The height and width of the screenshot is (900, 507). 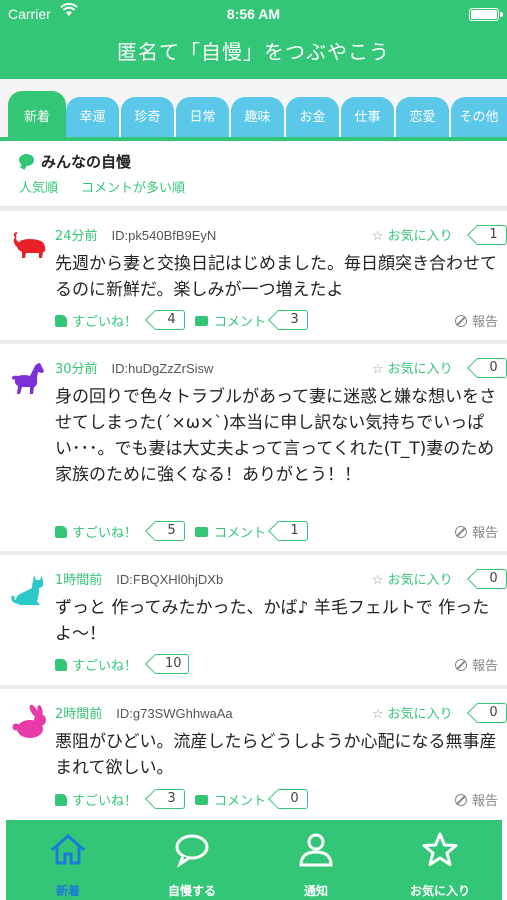 I want to click on sort-popular-link: 人気順, so click(x=38, y=186).